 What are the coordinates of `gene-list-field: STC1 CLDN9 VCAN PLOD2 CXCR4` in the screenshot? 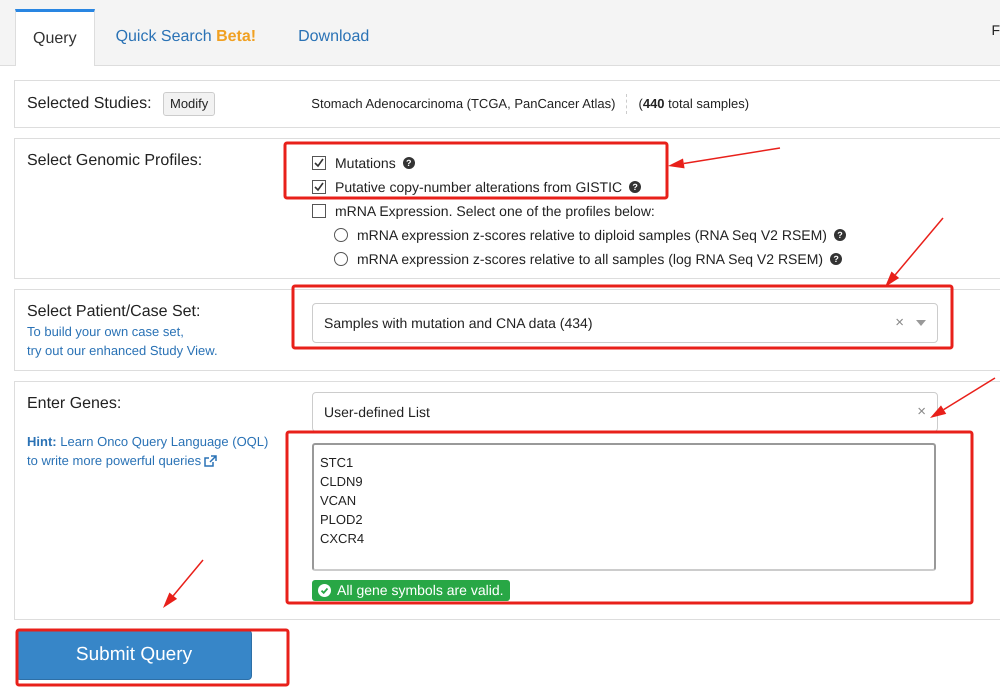 It's located at (624, 507).